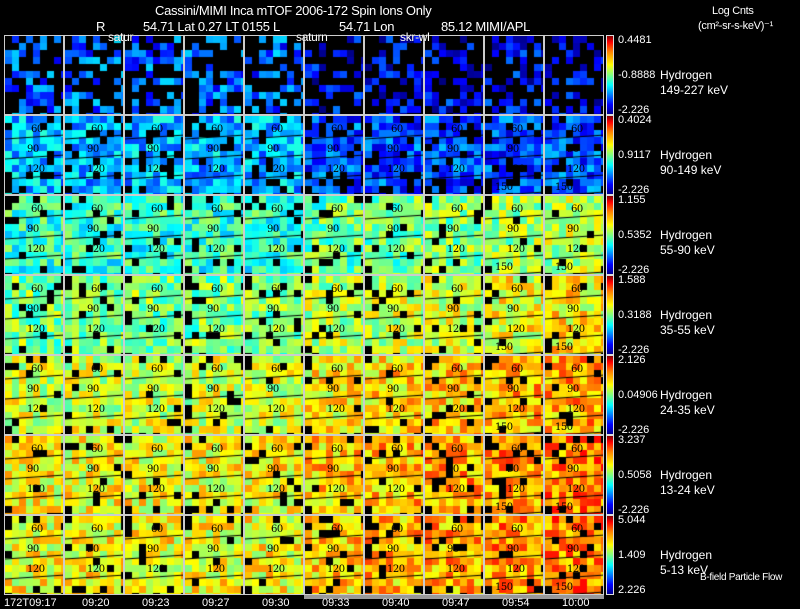 The width and height of the screenshot is (800, 609). Describe the element at coordinates (367, 26) in the screenshot. I see `ephemeris-lon: 54.71 Lon` at that location.